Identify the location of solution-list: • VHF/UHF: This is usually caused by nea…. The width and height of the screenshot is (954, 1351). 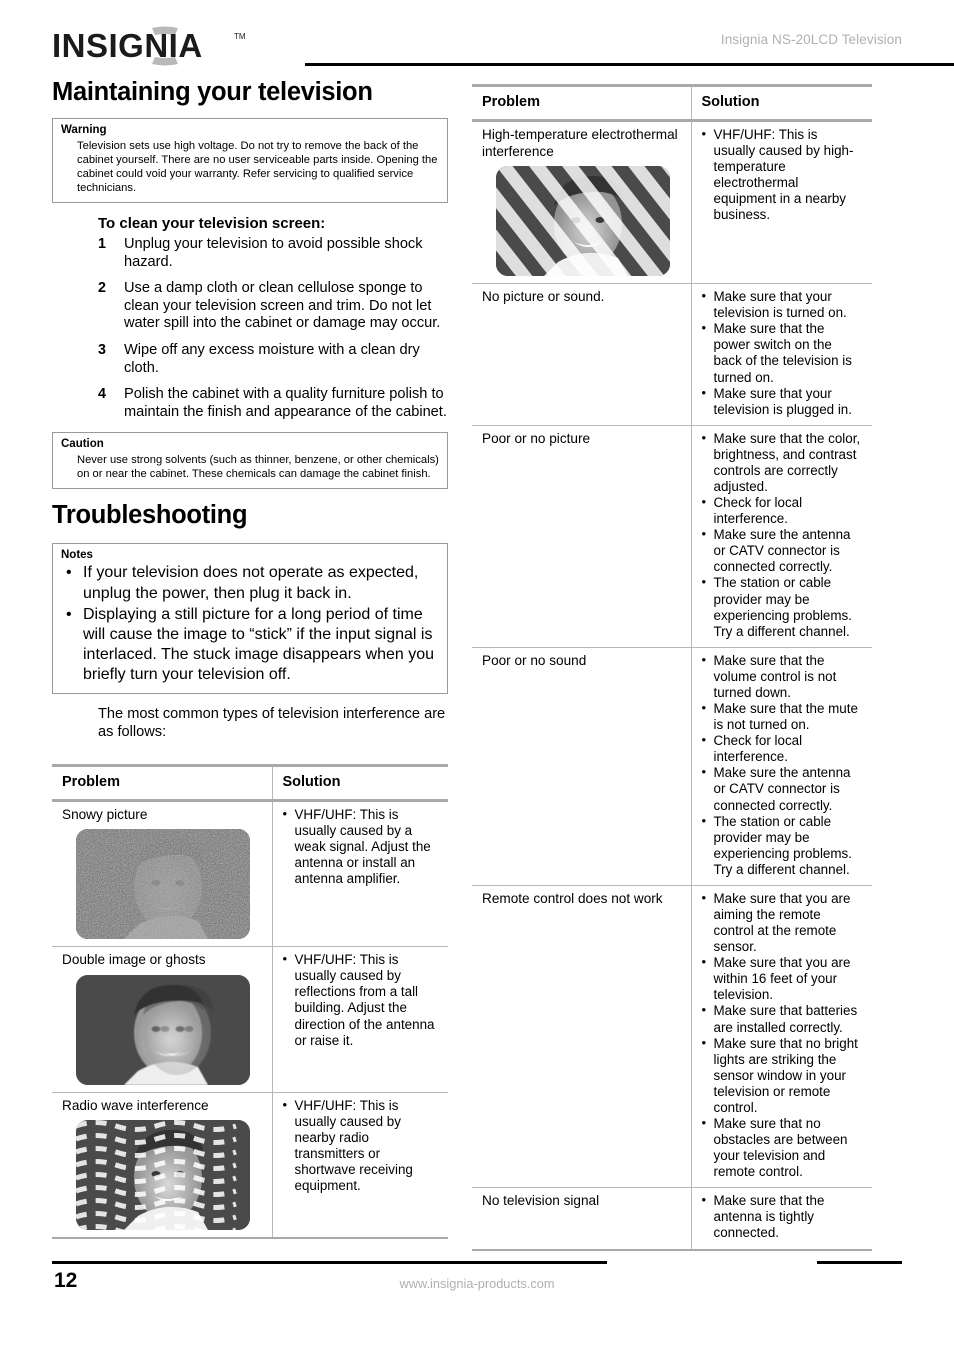
(361, 1145).